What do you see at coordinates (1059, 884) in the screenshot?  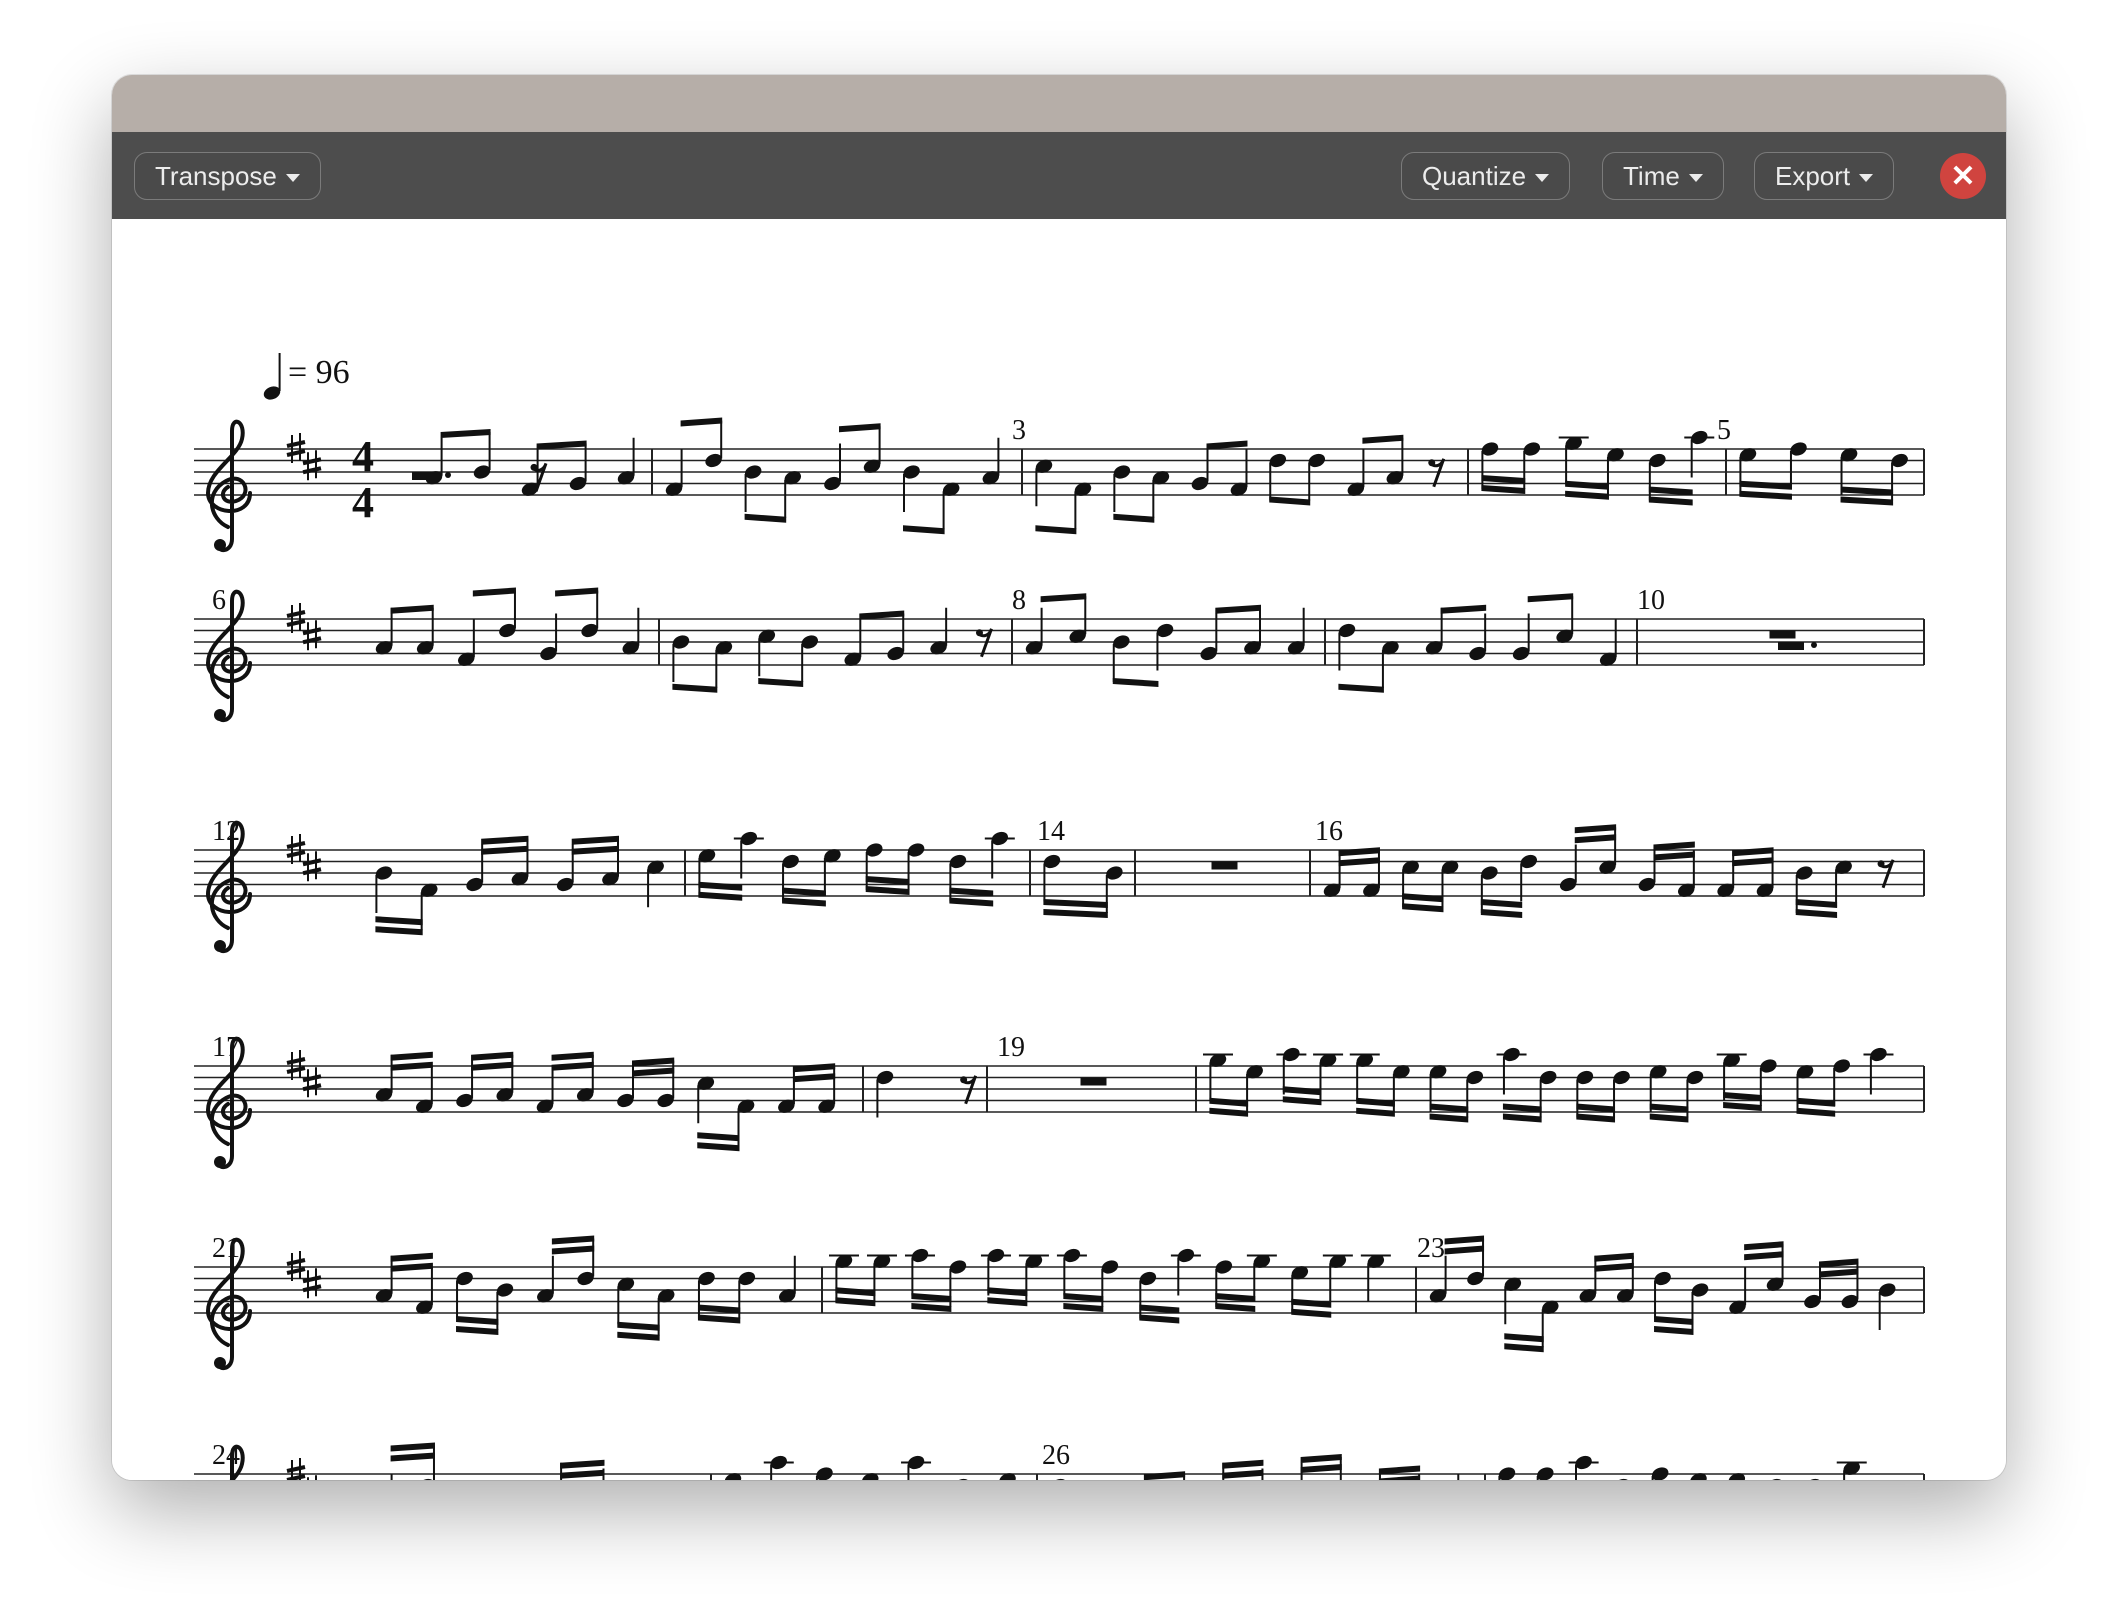 I see `staff-system: 12 14 16` at bounding box center [1059, 884].